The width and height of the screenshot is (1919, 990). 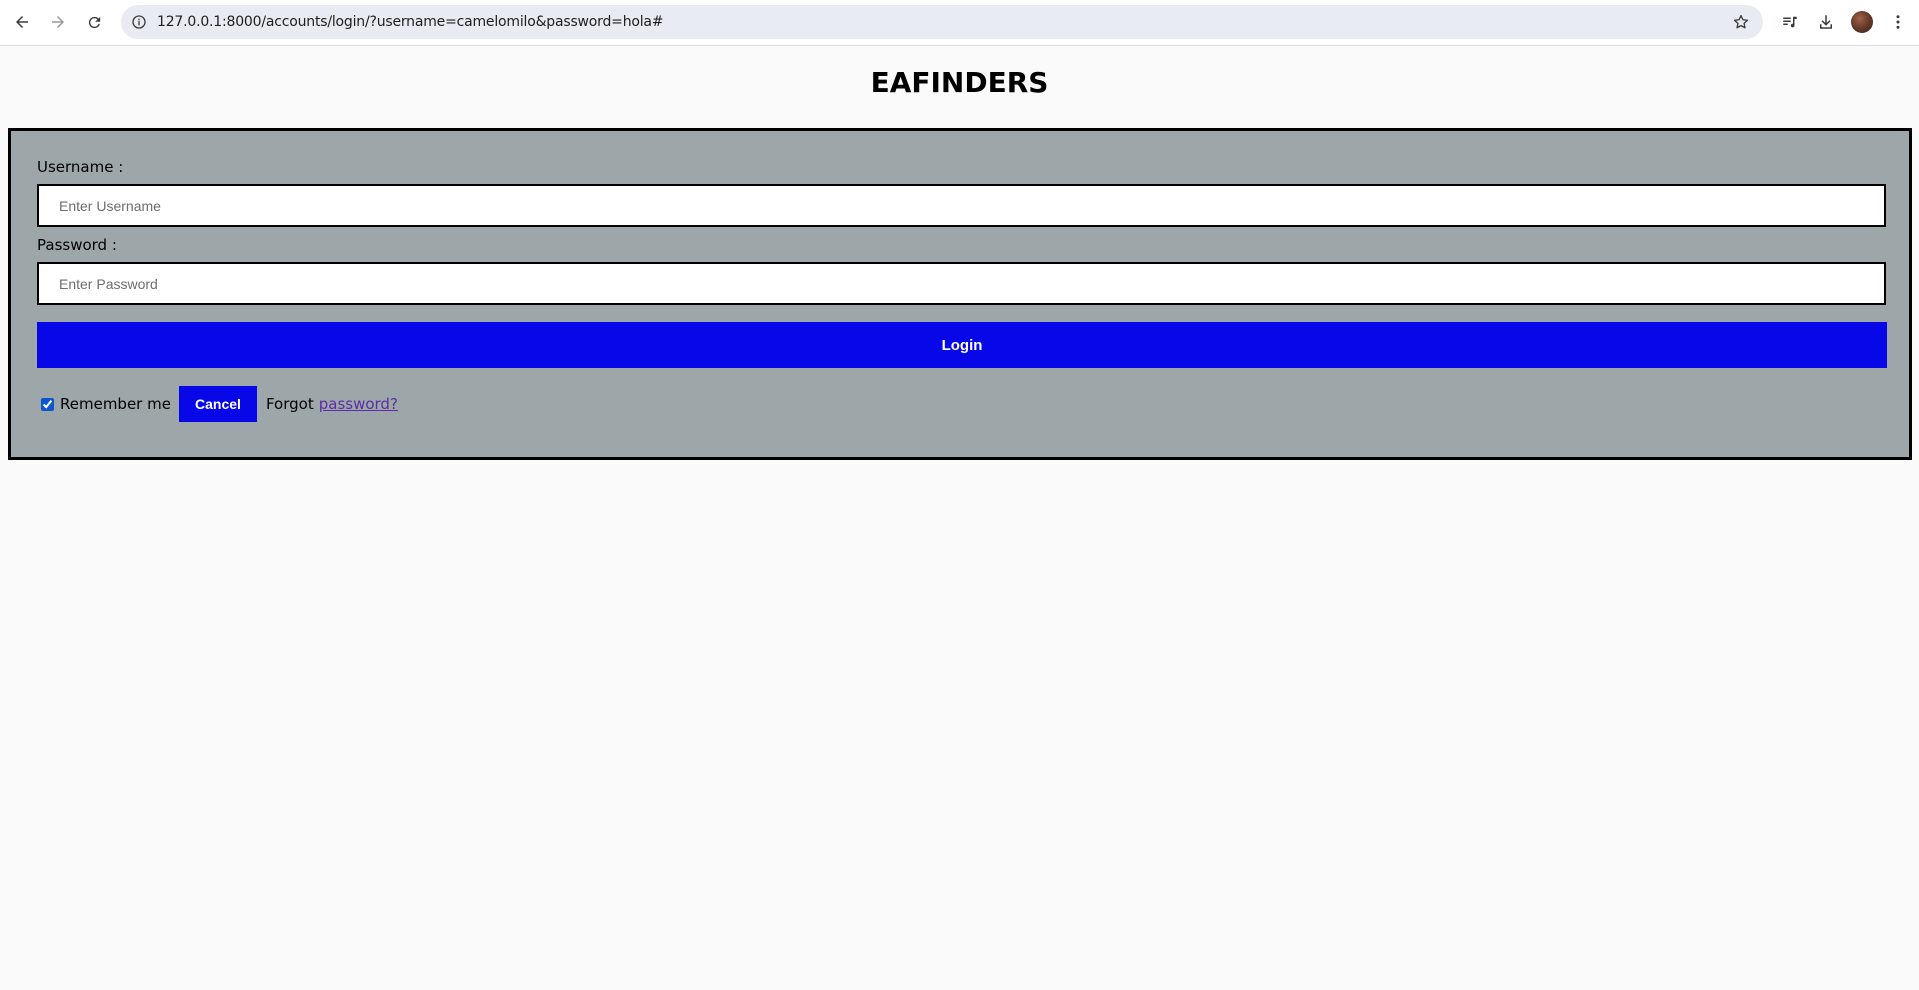 I want to click on page-title: EAFINDERS, so click(x=959, y=82).